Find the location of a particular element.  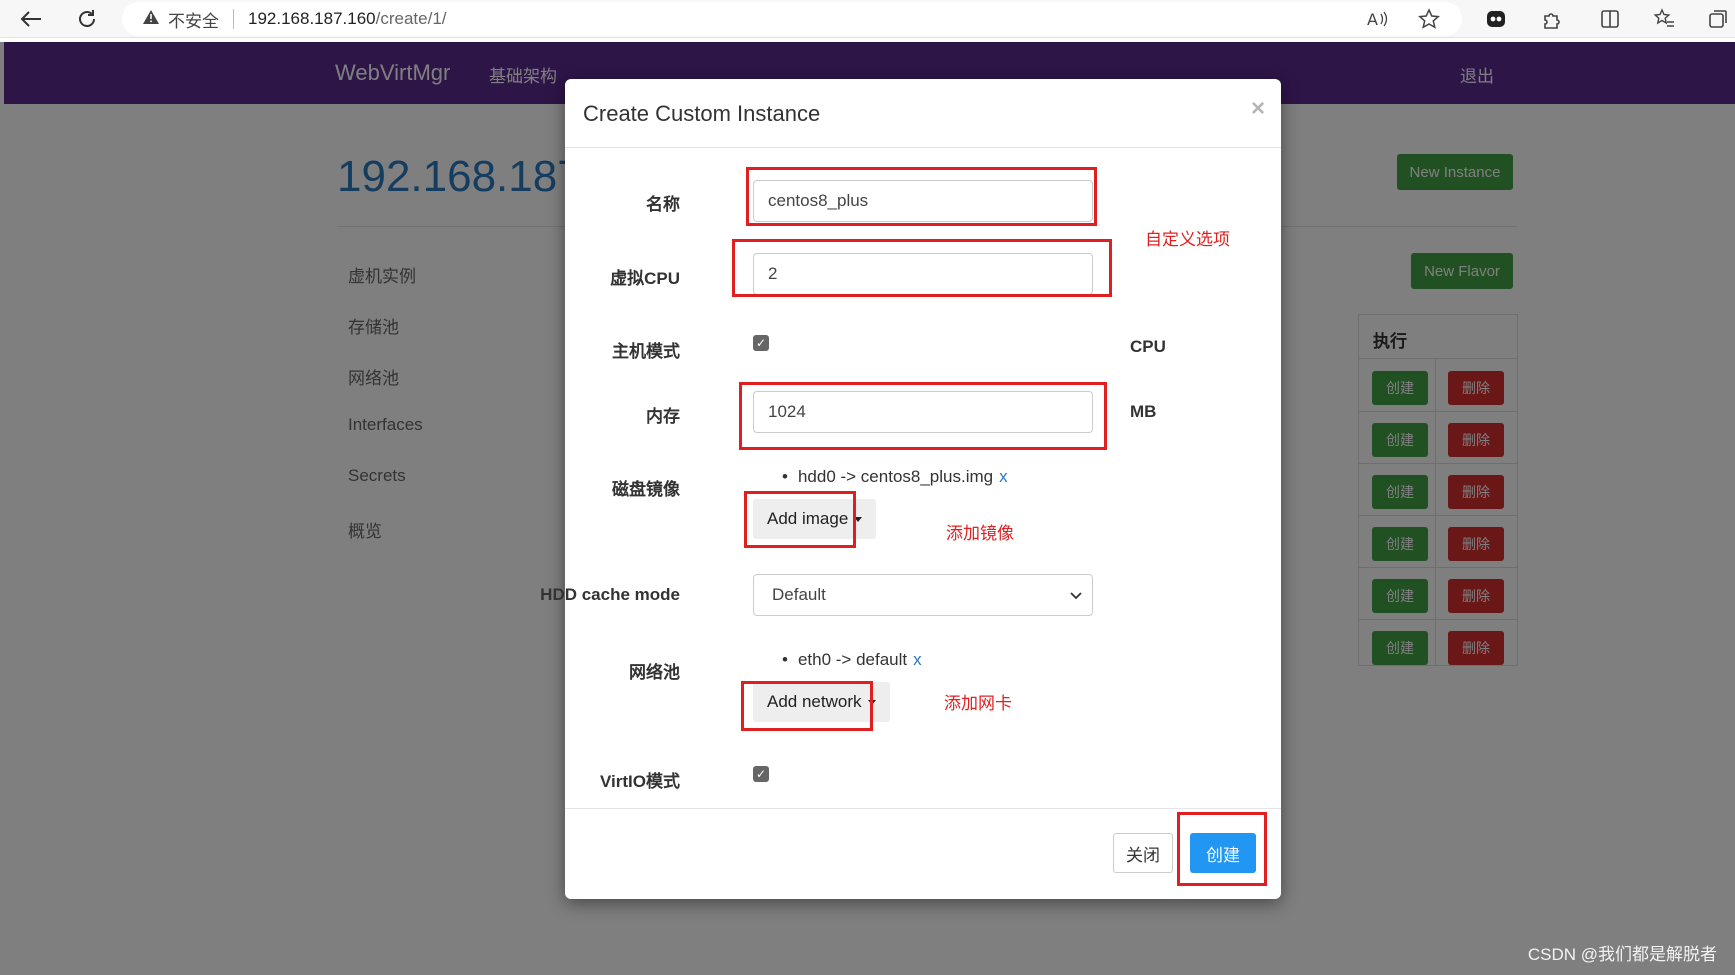

watermark: CSDN @我们都是解脱者 is located at coordinates (1622, 954).